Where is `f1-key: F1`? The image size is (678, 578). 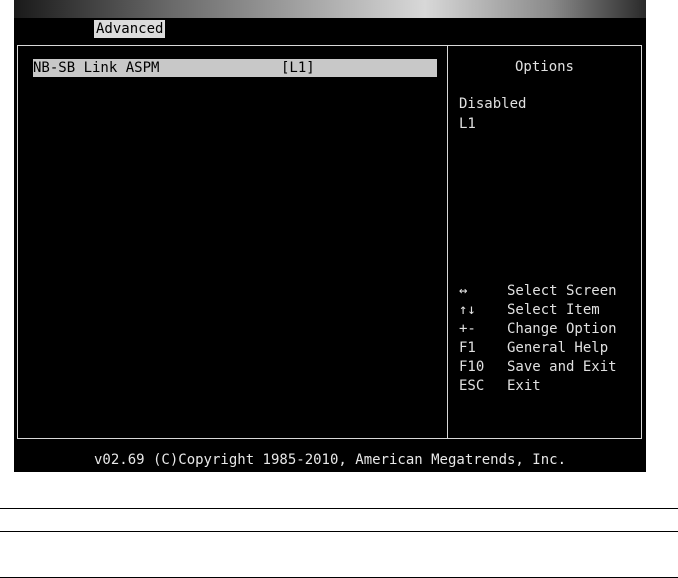 f1-key: F1 is located at coordinates (467, 348).